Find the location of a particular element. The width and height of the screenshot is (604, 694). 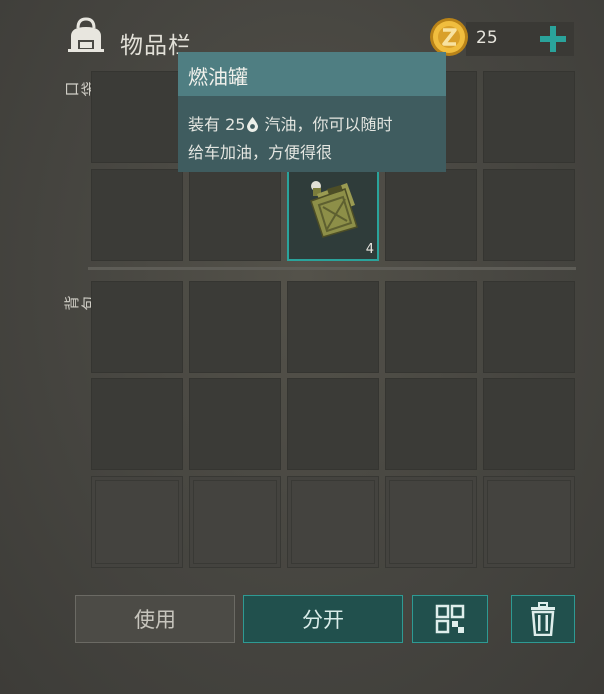

sort-button is located at coordinates (450, 619).